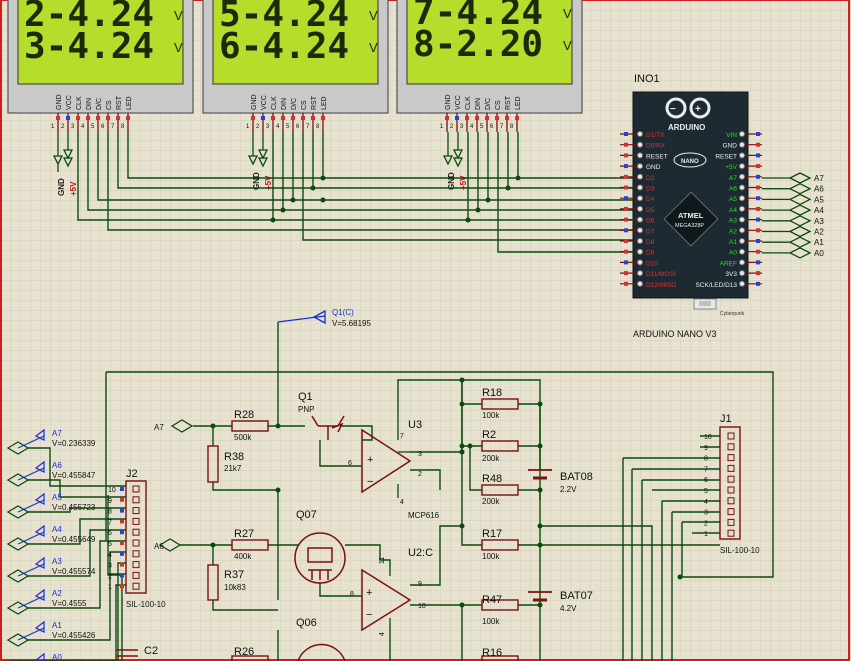  What do you see at coordinates (731, 167) in the screenshot?
I see `arduino-right-pin: +5V` at bounding box center [731, 167].